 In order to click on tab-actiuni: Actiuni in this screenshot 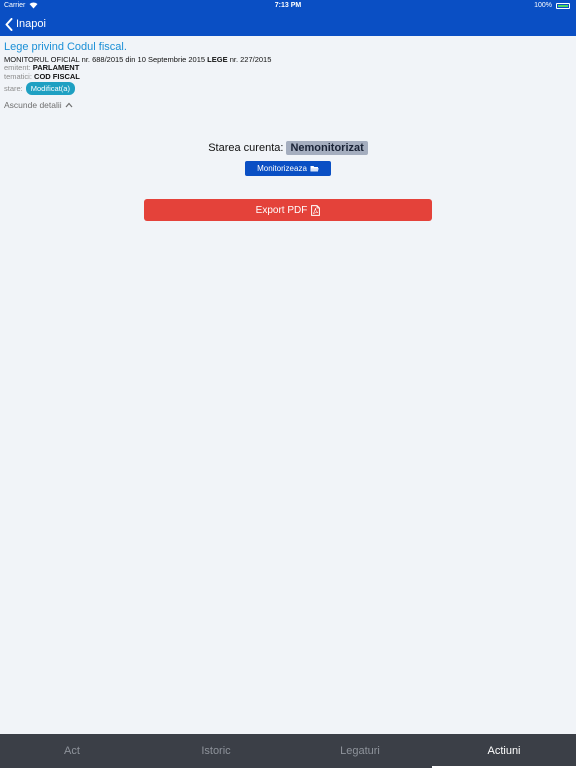, I will do `click(504, 751)`.